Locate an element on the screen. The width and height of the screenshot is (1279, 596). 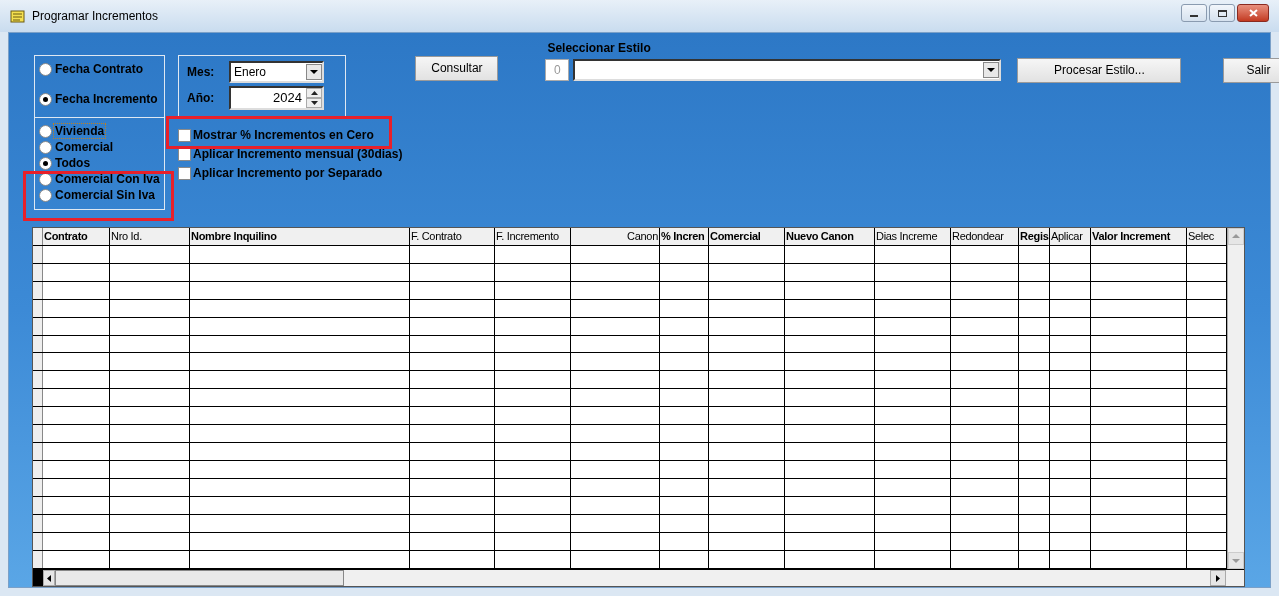
close-button is located at coordinates (1253, 13).